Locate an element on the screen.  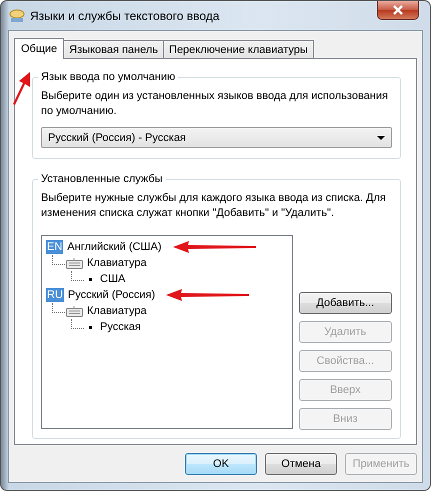
language-badge: EN is located at coordinates (55, 247).